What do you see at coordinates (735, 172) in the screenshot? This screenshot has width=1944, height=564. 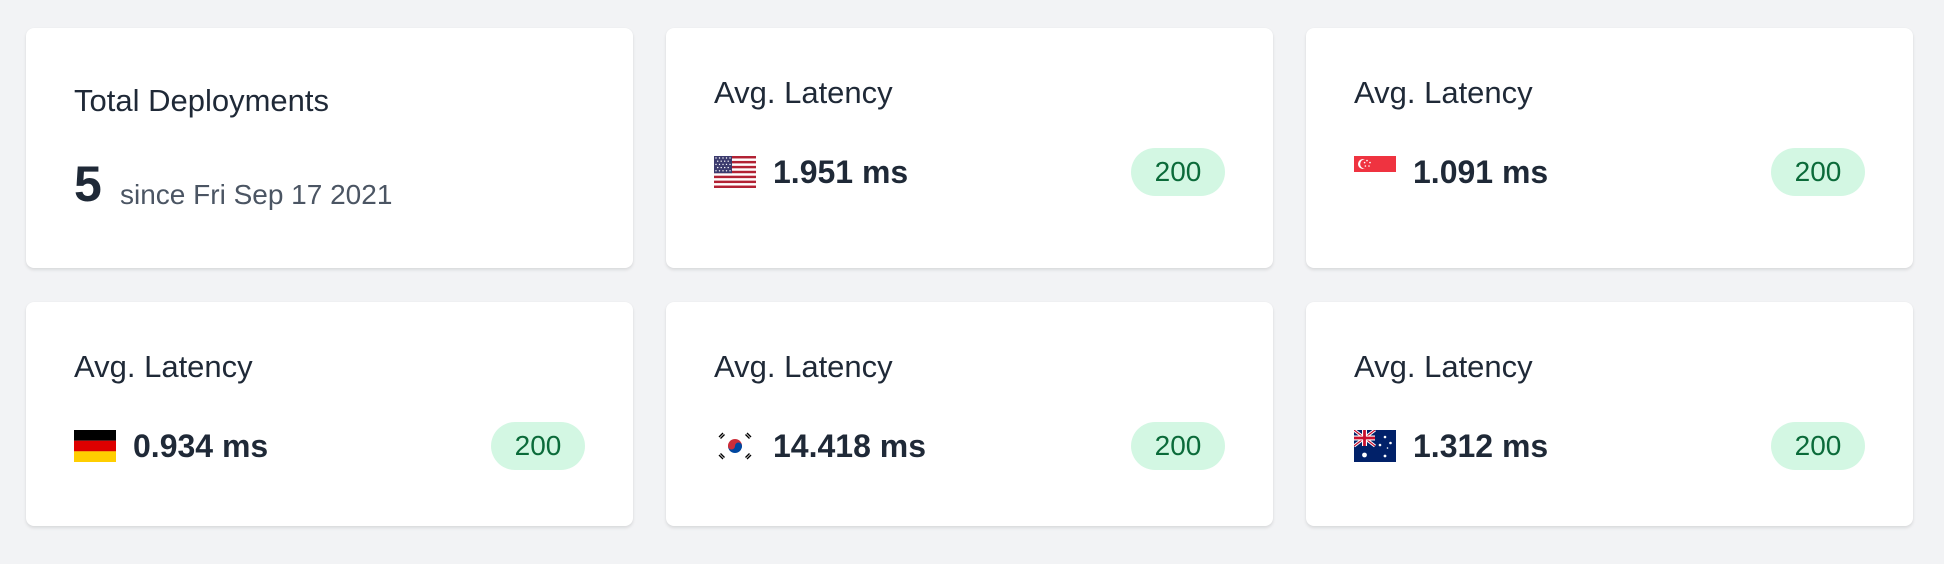 I see `us-flag-icon` at bounding box center [735, 172].